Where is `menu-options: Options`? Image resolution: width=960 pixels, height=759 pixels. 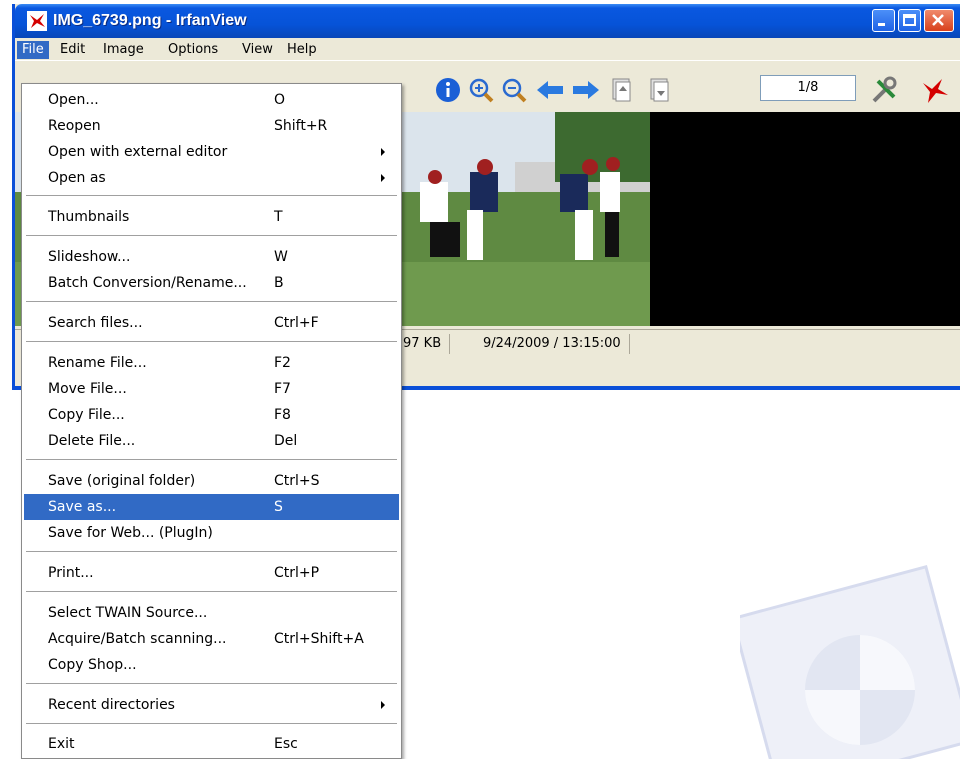
menu-options: Options is located at coordinates (193, 50).